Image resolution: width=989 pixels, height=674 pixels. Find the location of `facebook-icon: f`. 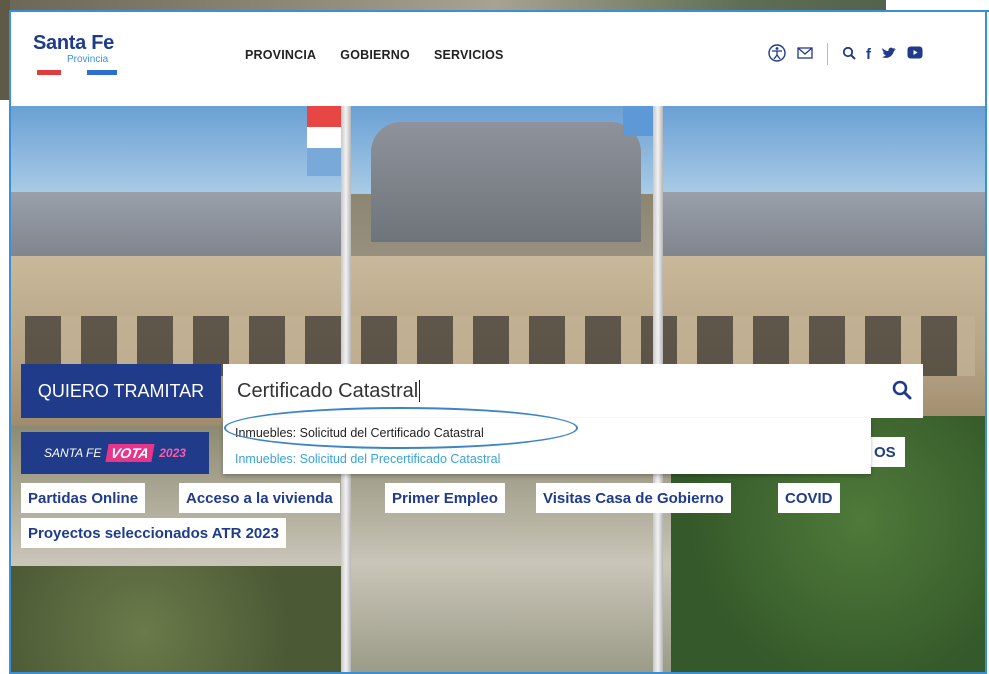

facebook-icon: f is located at coordinates (868, 54).